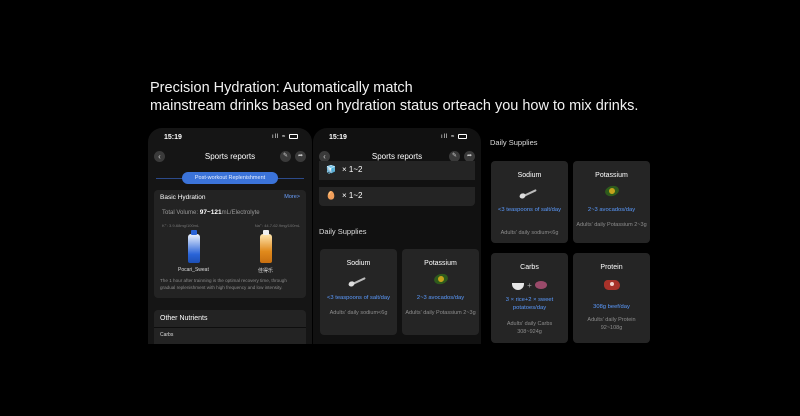 This screenshot has width=800, height=416. What do you see at coordinates (180, 213) in the screenshot?
I see `volume-label: Total Volume:` at bounding box center [180, 213].